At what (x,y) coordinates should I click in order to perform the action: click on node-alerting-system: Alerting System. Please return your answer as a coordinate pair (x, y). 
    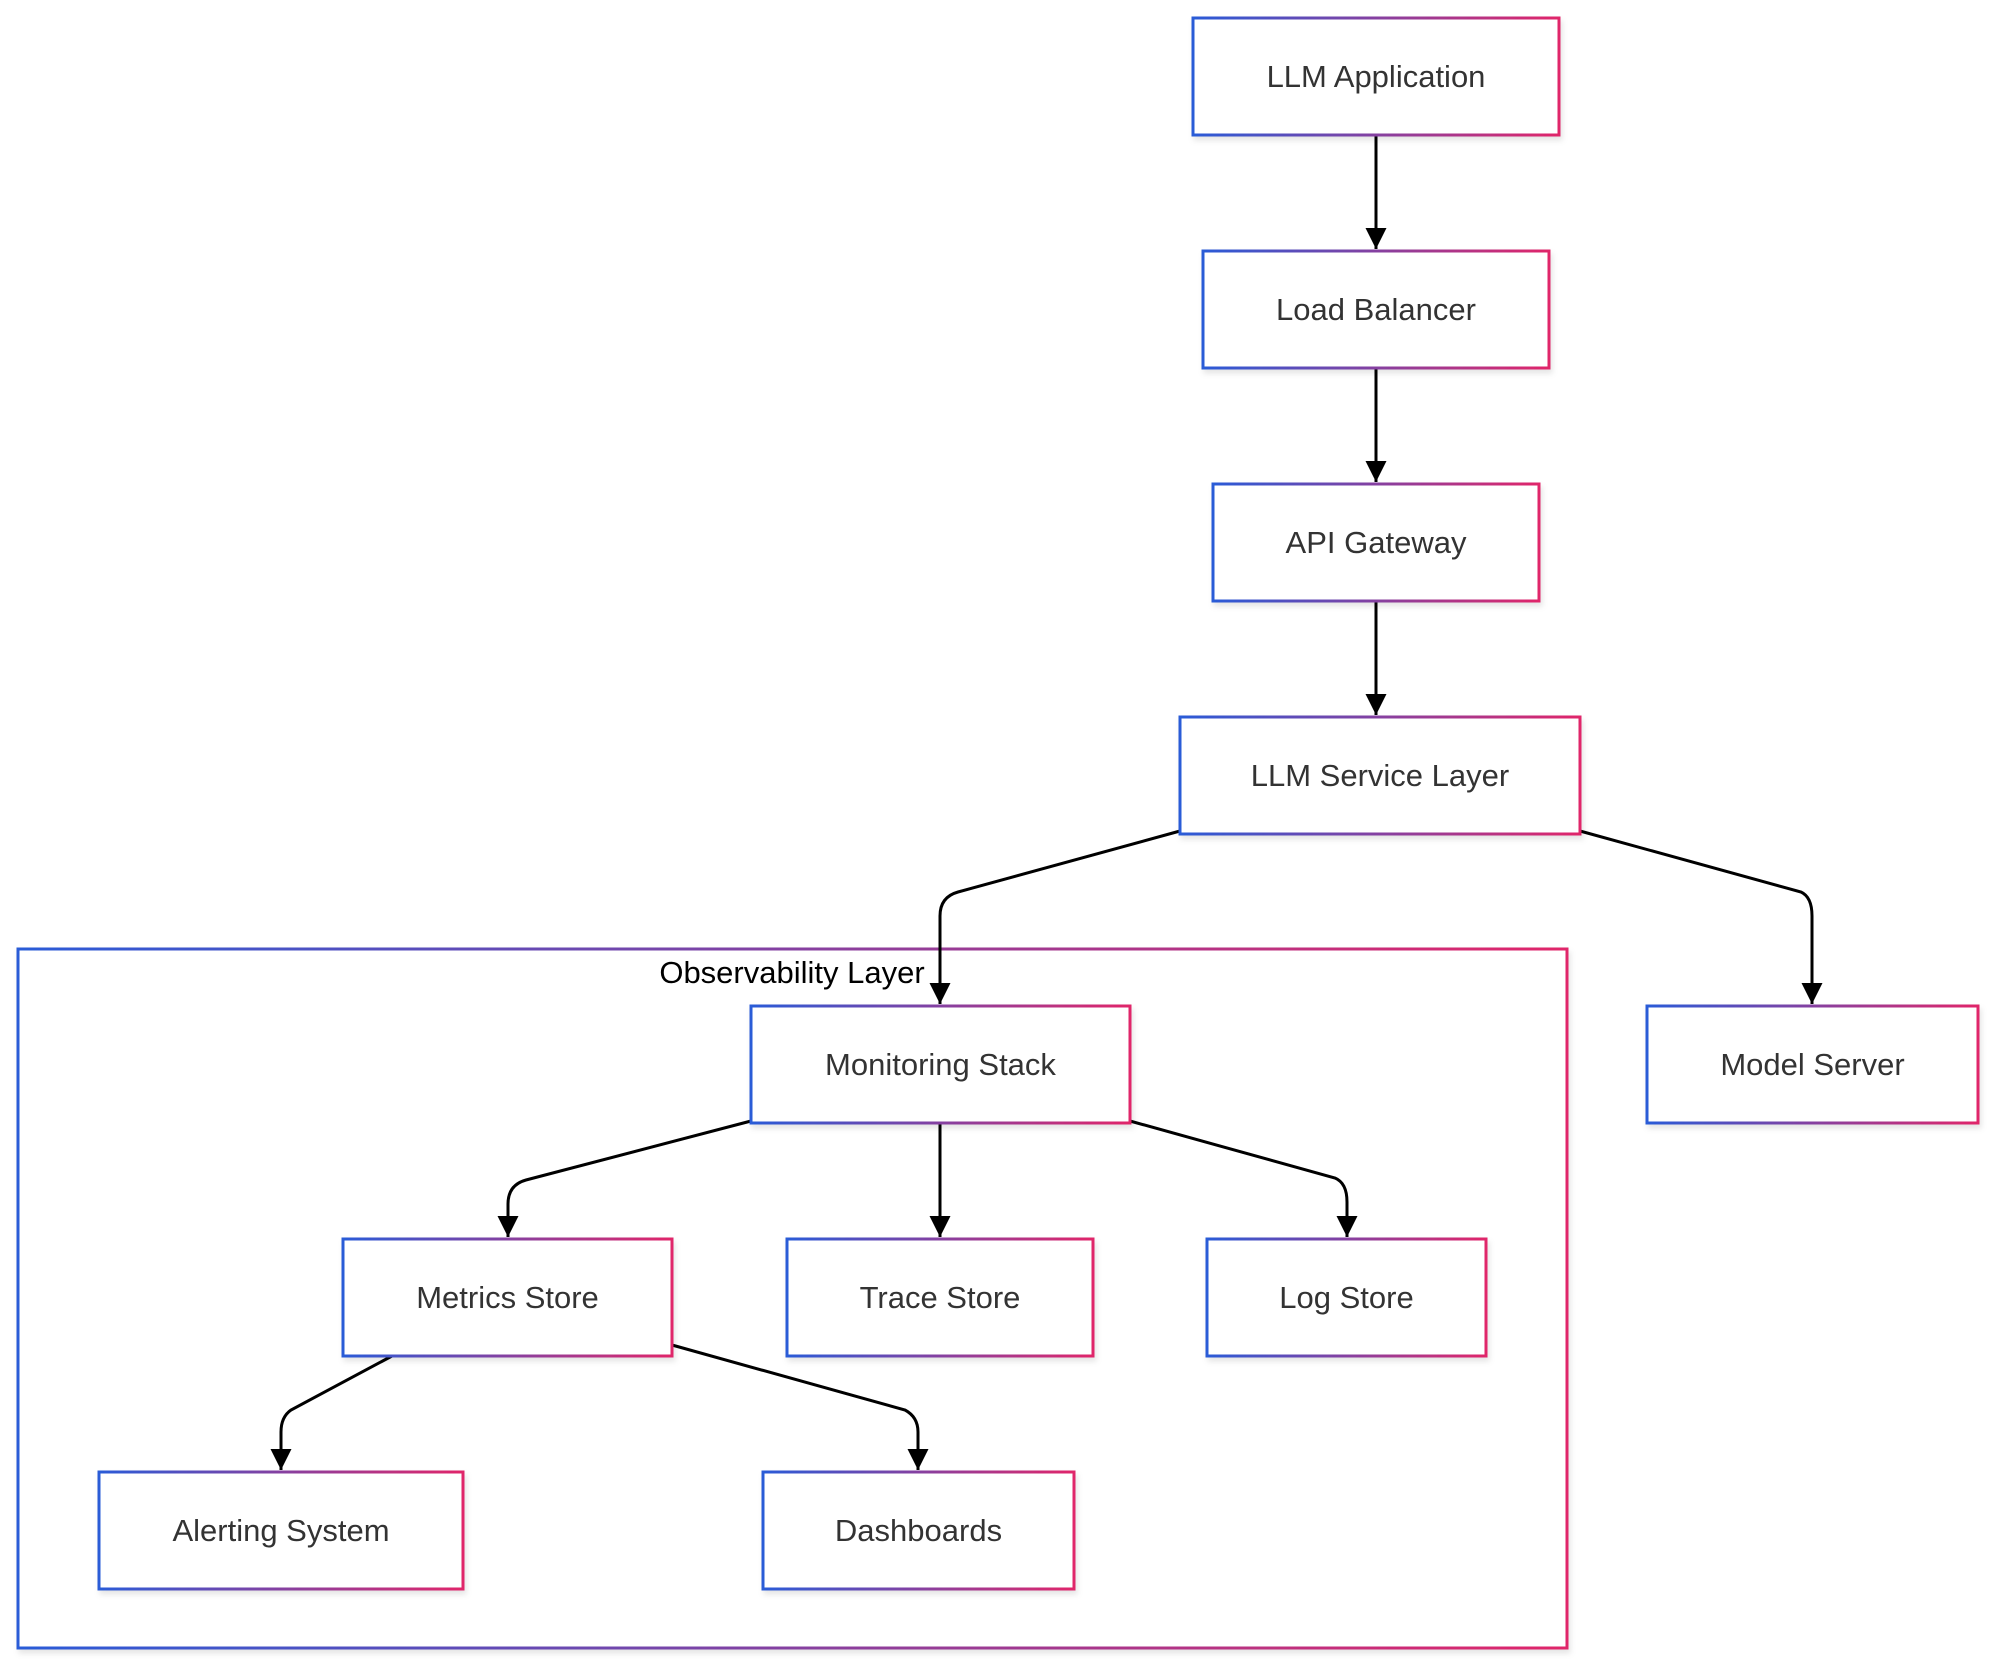
    Looking at the image, I should click on (281, 1530).